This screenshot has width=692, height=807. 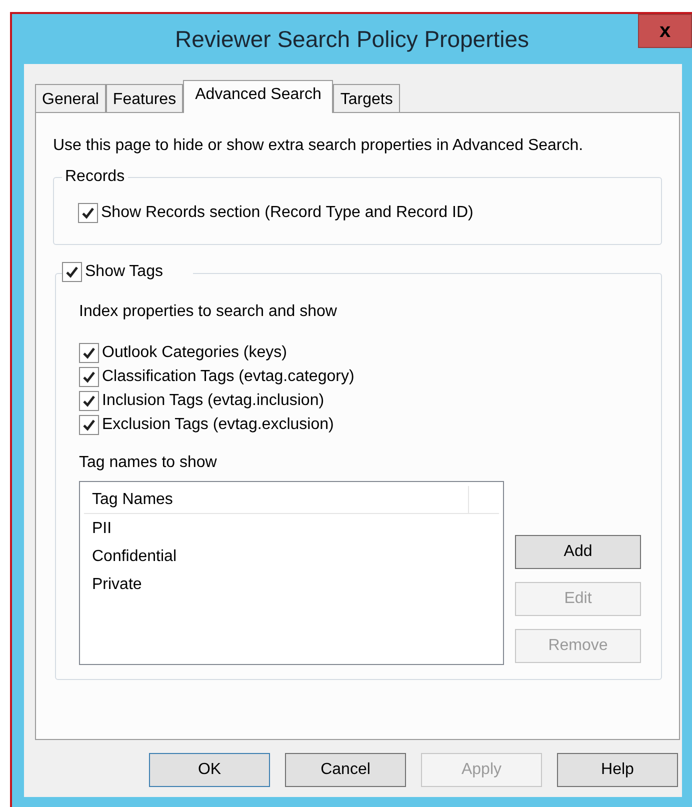 What do you see at coordinates (318, 146) in the screenshot?
I see `intro-text: Use this page to hide or show extra search properties in Advanced Search.` at bounding box center [318, 146].